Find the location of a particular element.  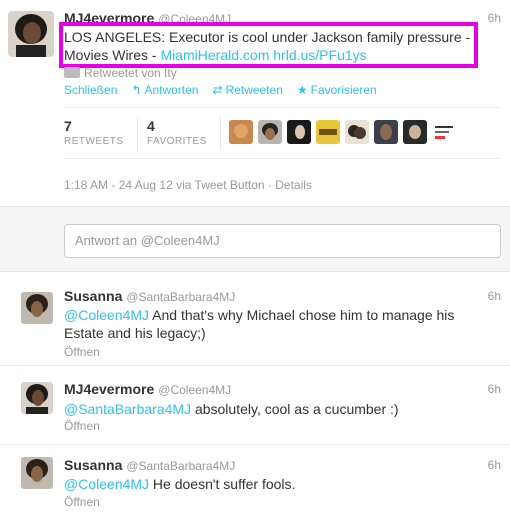

favorites-label: FAVORITES is located at coordinates (177, 141).